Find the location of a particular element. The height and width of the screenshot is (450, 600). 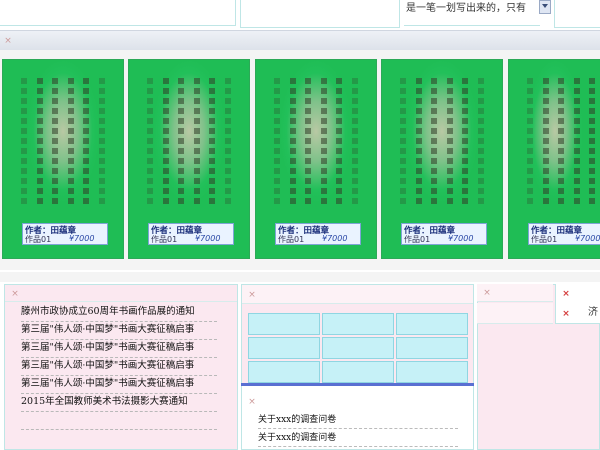

notice-link: 2015年全国教师美术书法摄影大赛通知 is located at coordinates (119, 402).